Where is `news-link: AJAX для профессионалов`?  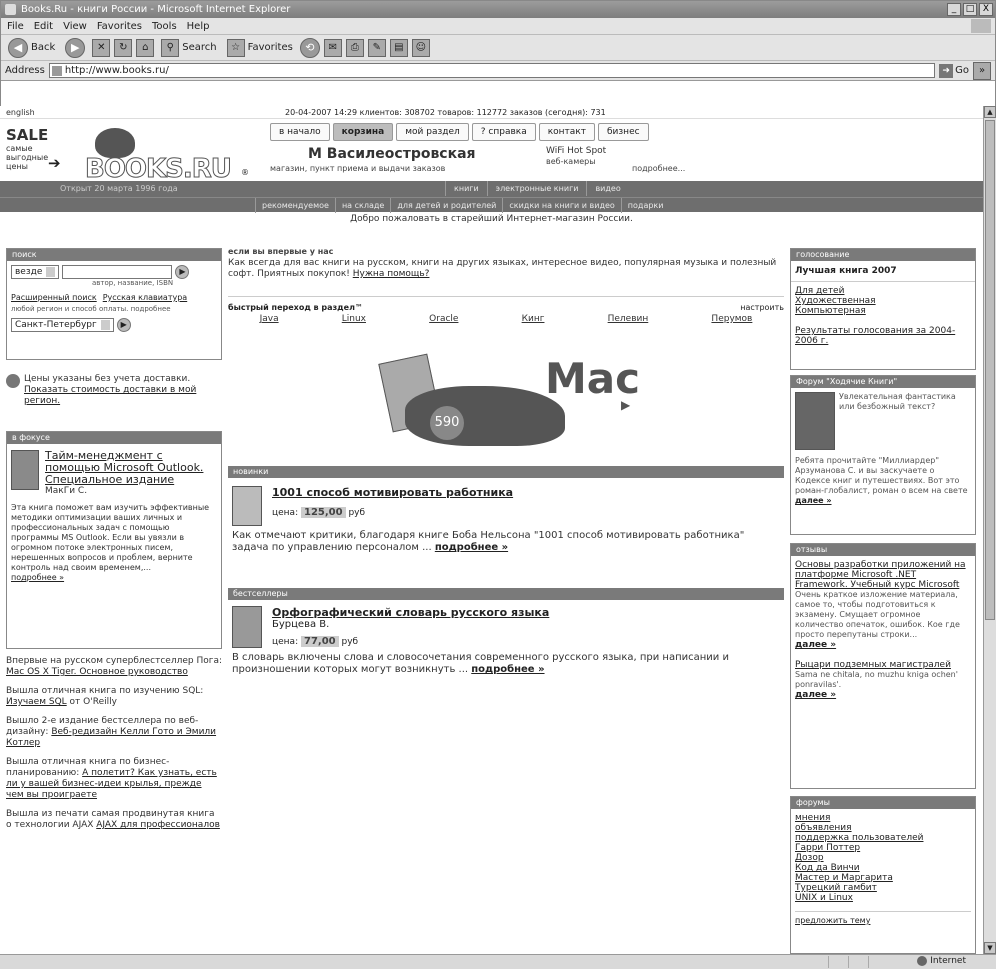 news-link: AJAX для профессионалов is located at coordinates (158, 825).